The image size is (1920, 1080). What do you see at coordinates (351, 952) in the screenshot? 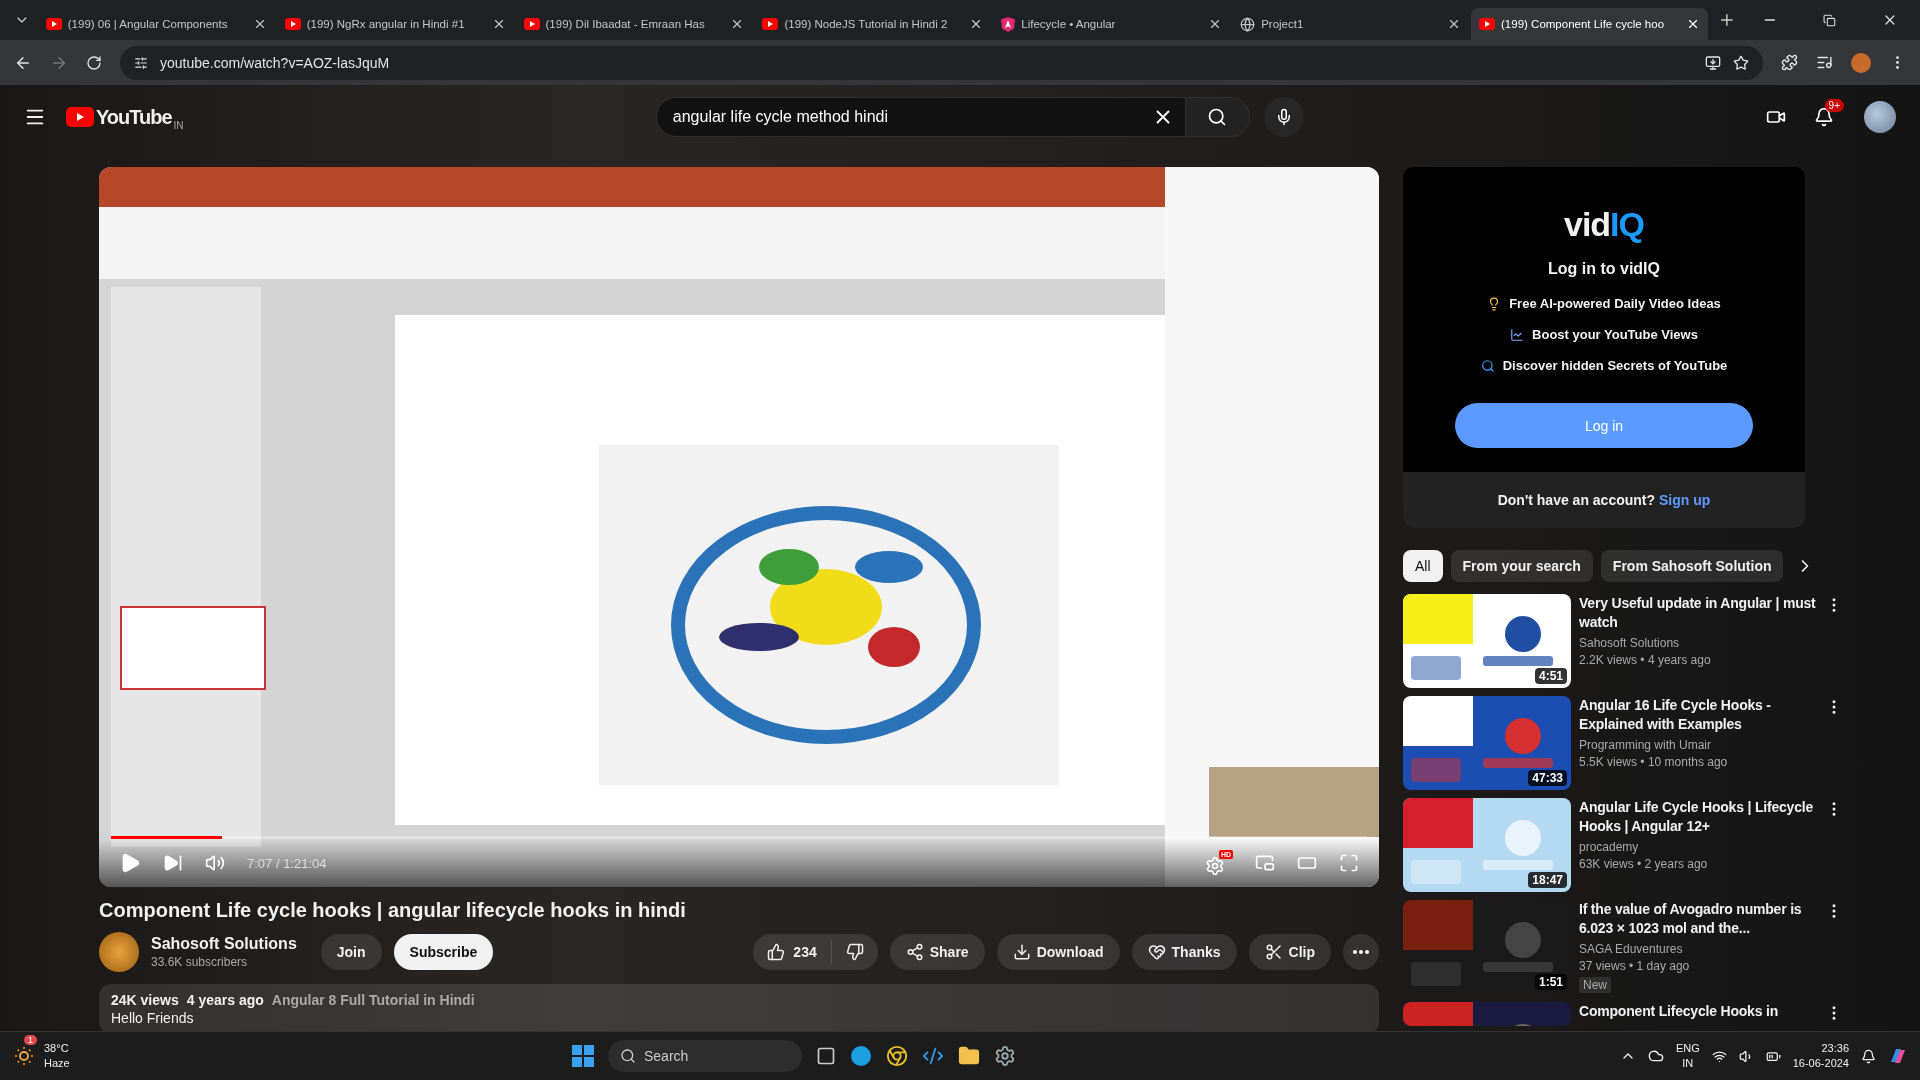
I see `join-button: Join` at bounding box center [351, 952].